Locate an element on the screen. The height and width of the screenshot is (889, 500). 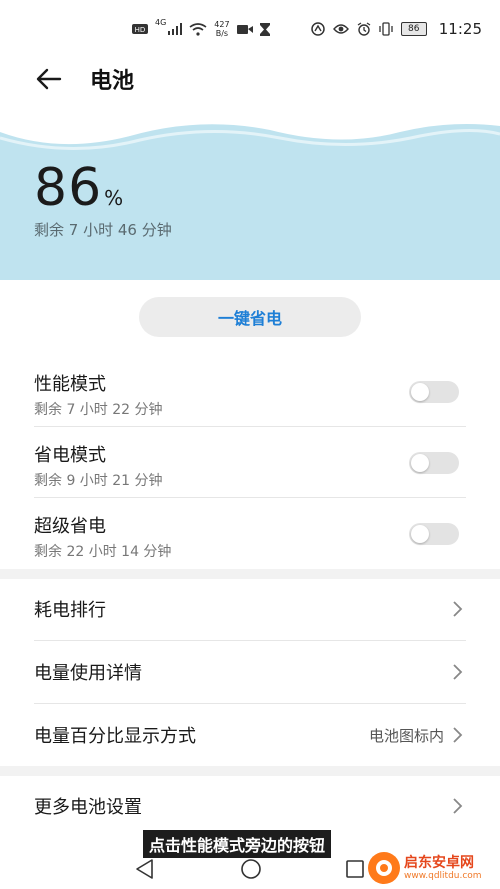
power-usage-details-row: 电量使用详情 is located at coordinates (250, 672).